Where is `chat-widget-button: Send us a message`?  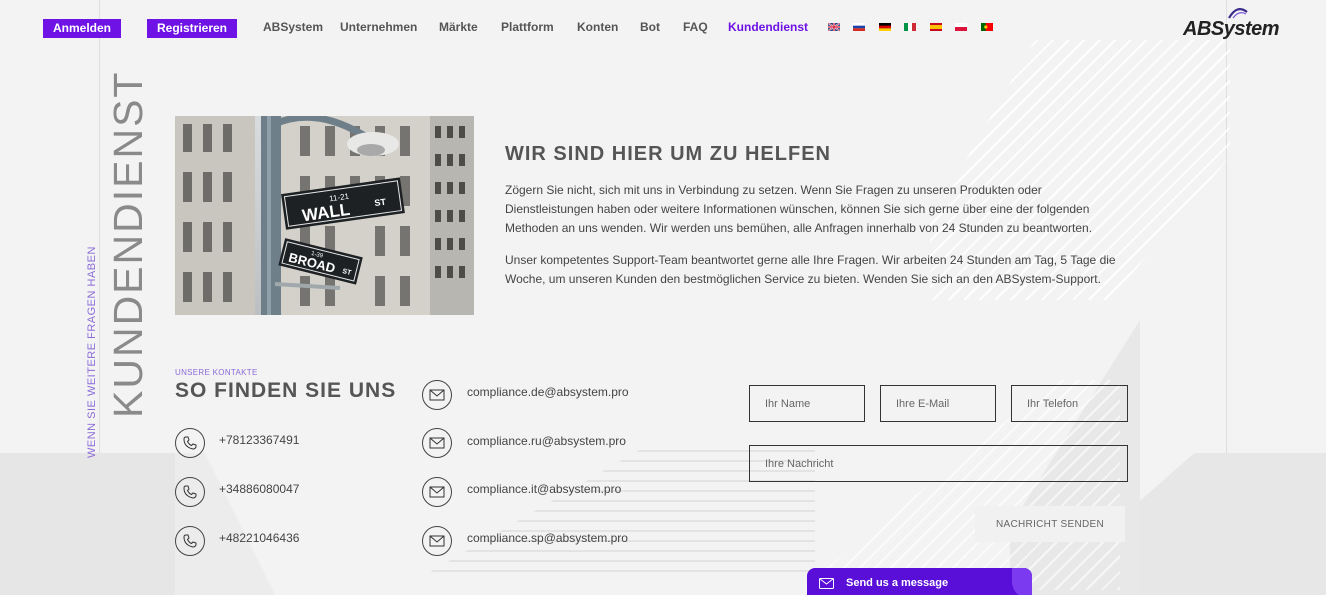 chat-widget-button: Send us a message is located at coordinates (919, 581).